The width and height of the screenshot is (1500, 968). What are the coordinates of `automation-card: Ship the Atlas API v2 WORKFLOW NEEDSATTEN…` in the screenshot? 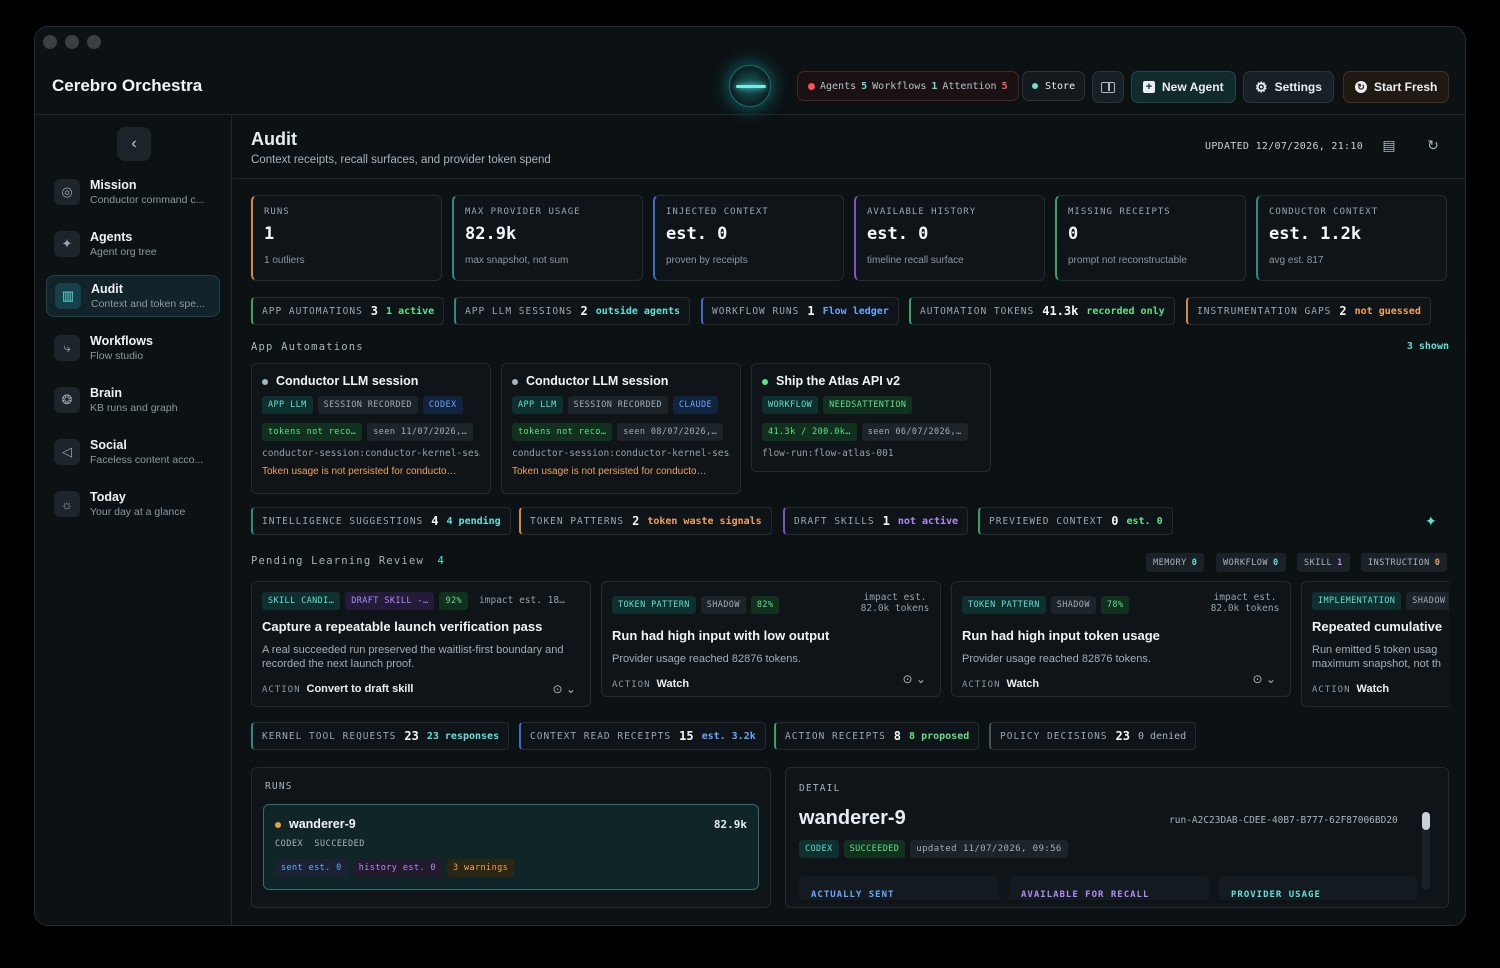 It's located at (871, 417).